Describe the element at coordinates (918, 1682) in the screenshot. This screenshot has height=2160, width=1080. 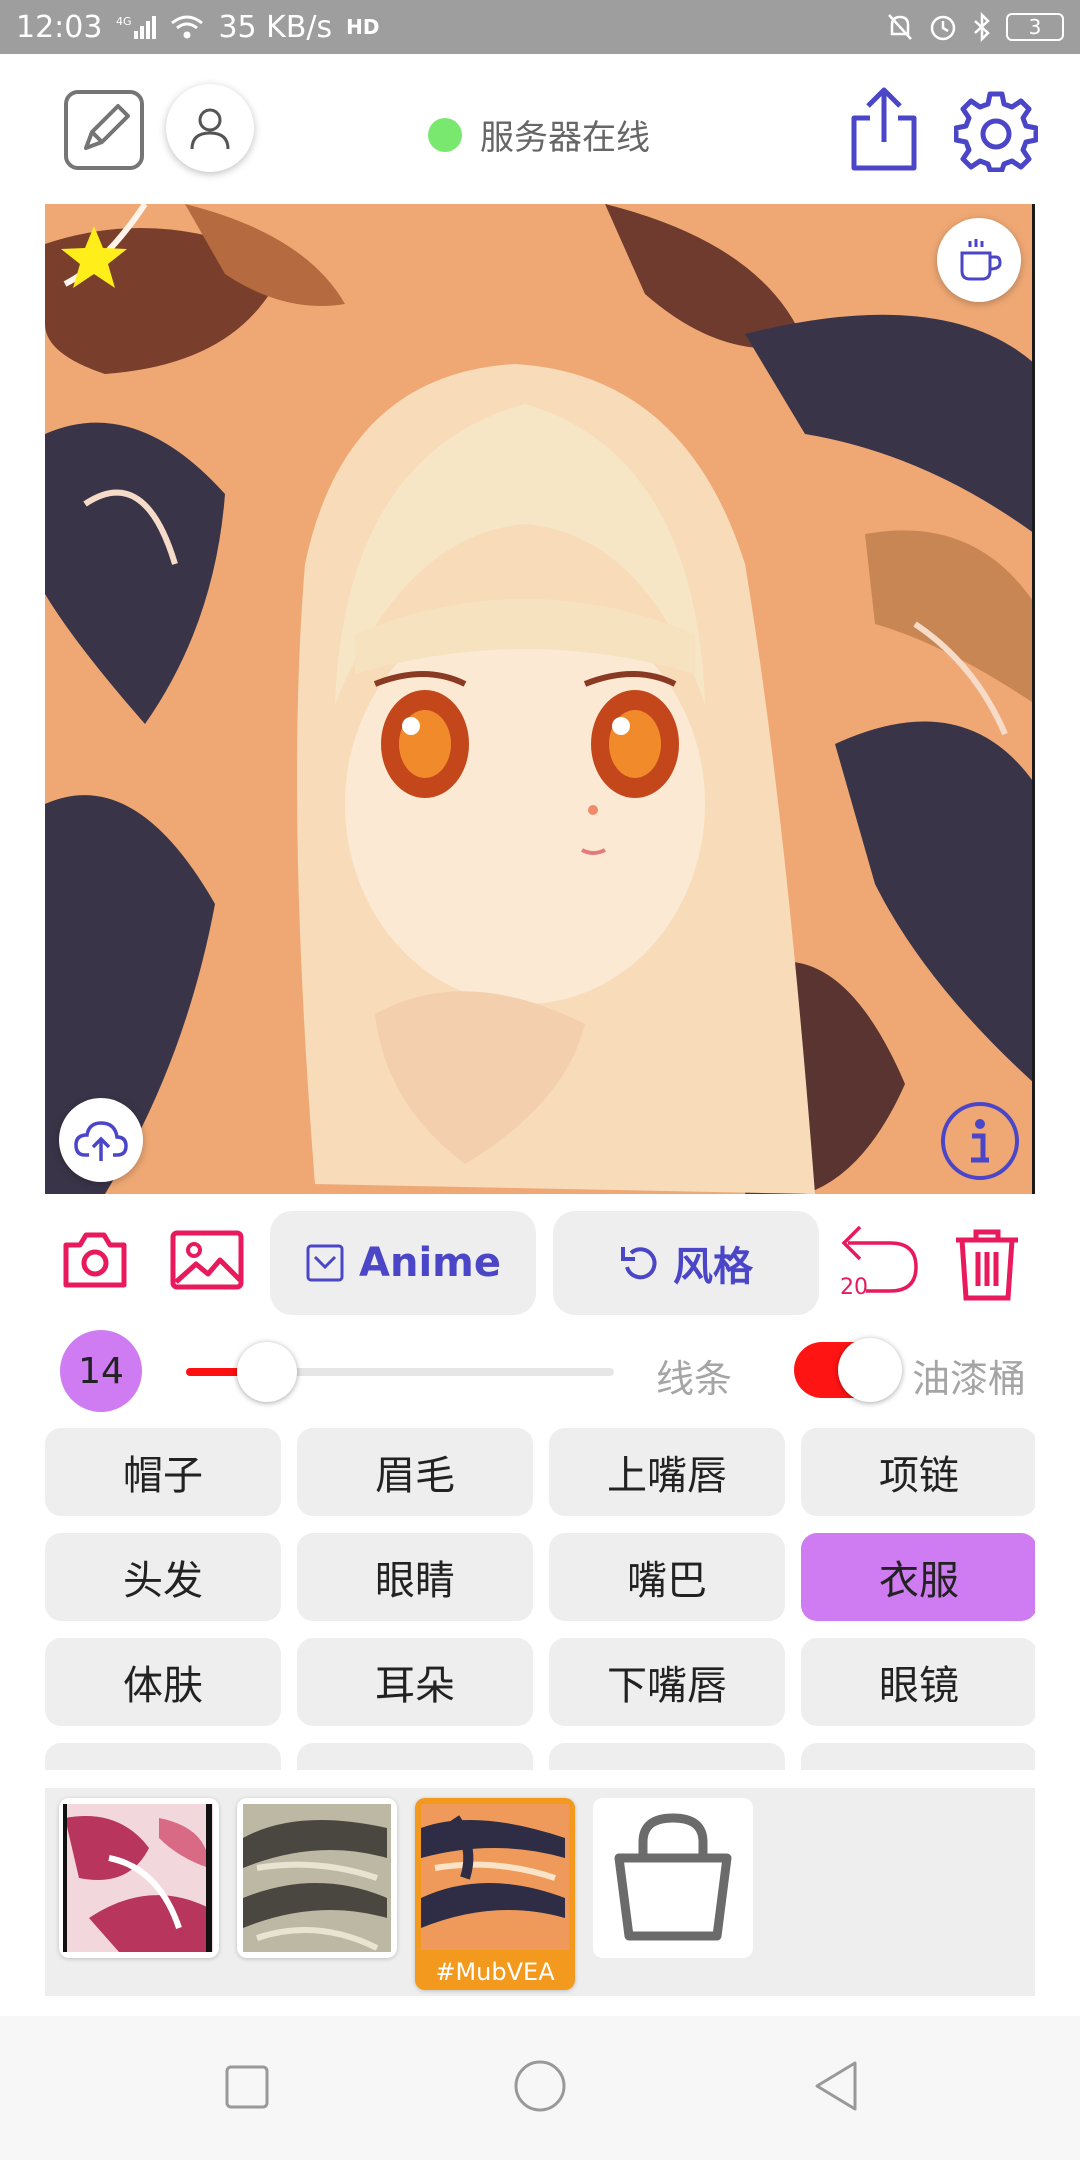
I see `part-chip: 眼镜` at that location.